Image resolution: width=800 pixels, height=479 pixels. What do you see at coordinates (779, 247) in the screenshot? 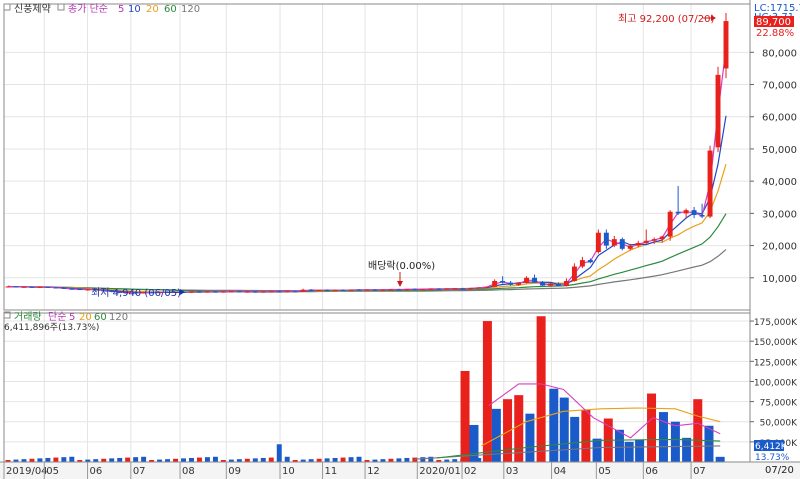
I see `price-tick-label: 20,000` at bounding box center [779, 247].